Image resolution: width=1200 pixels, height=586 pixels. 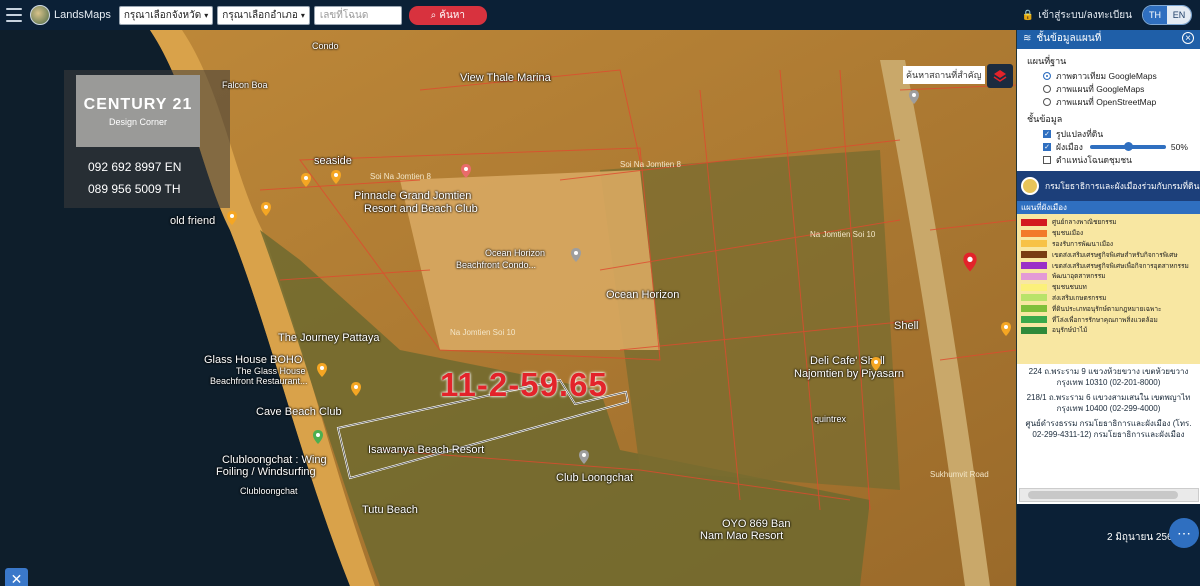 What do you see at coordinates (830, 419) in the screenshot?
I see `map-label: quintrex` at bounding box center [830, 419].